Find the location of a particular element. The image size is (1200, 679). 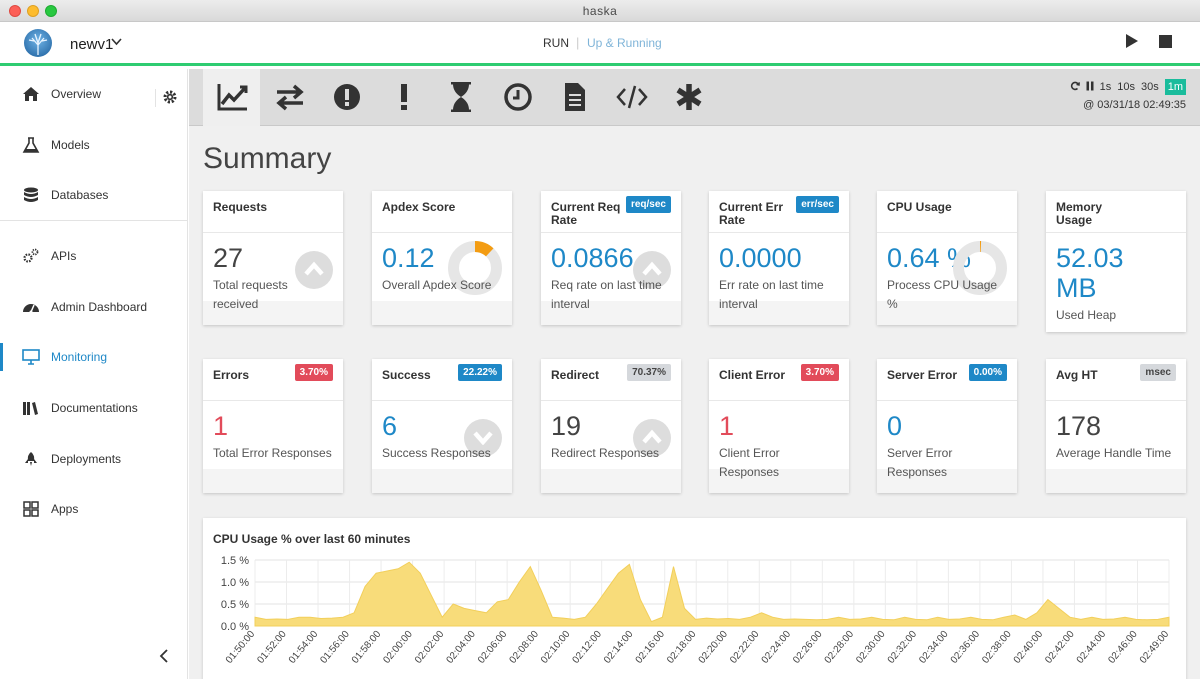

card-description: Used Heap is located at coordinates (1086, 315).